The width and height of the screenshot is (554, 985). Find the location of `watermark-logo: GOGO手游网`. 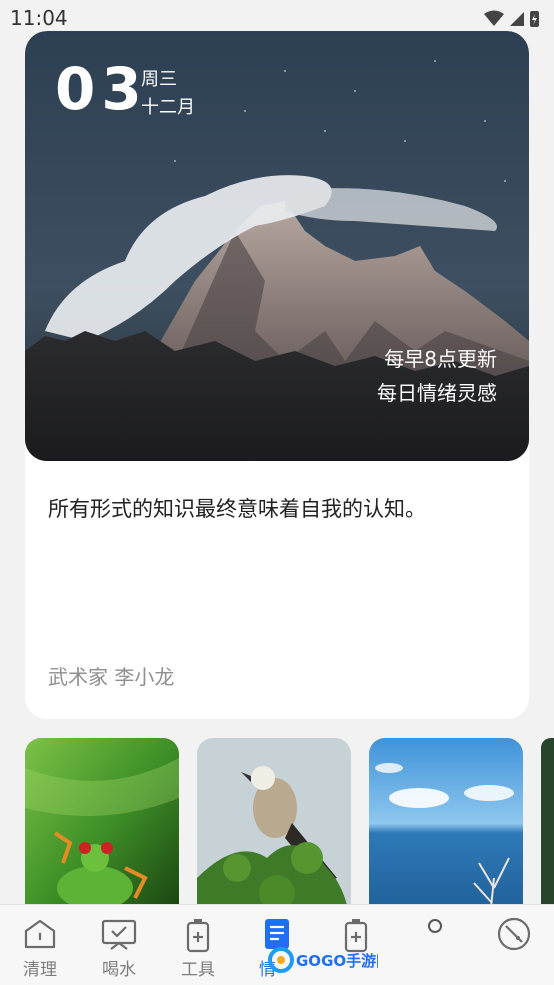

watermark-logo: GOGO手游网 is located at coordinates (329, 960).